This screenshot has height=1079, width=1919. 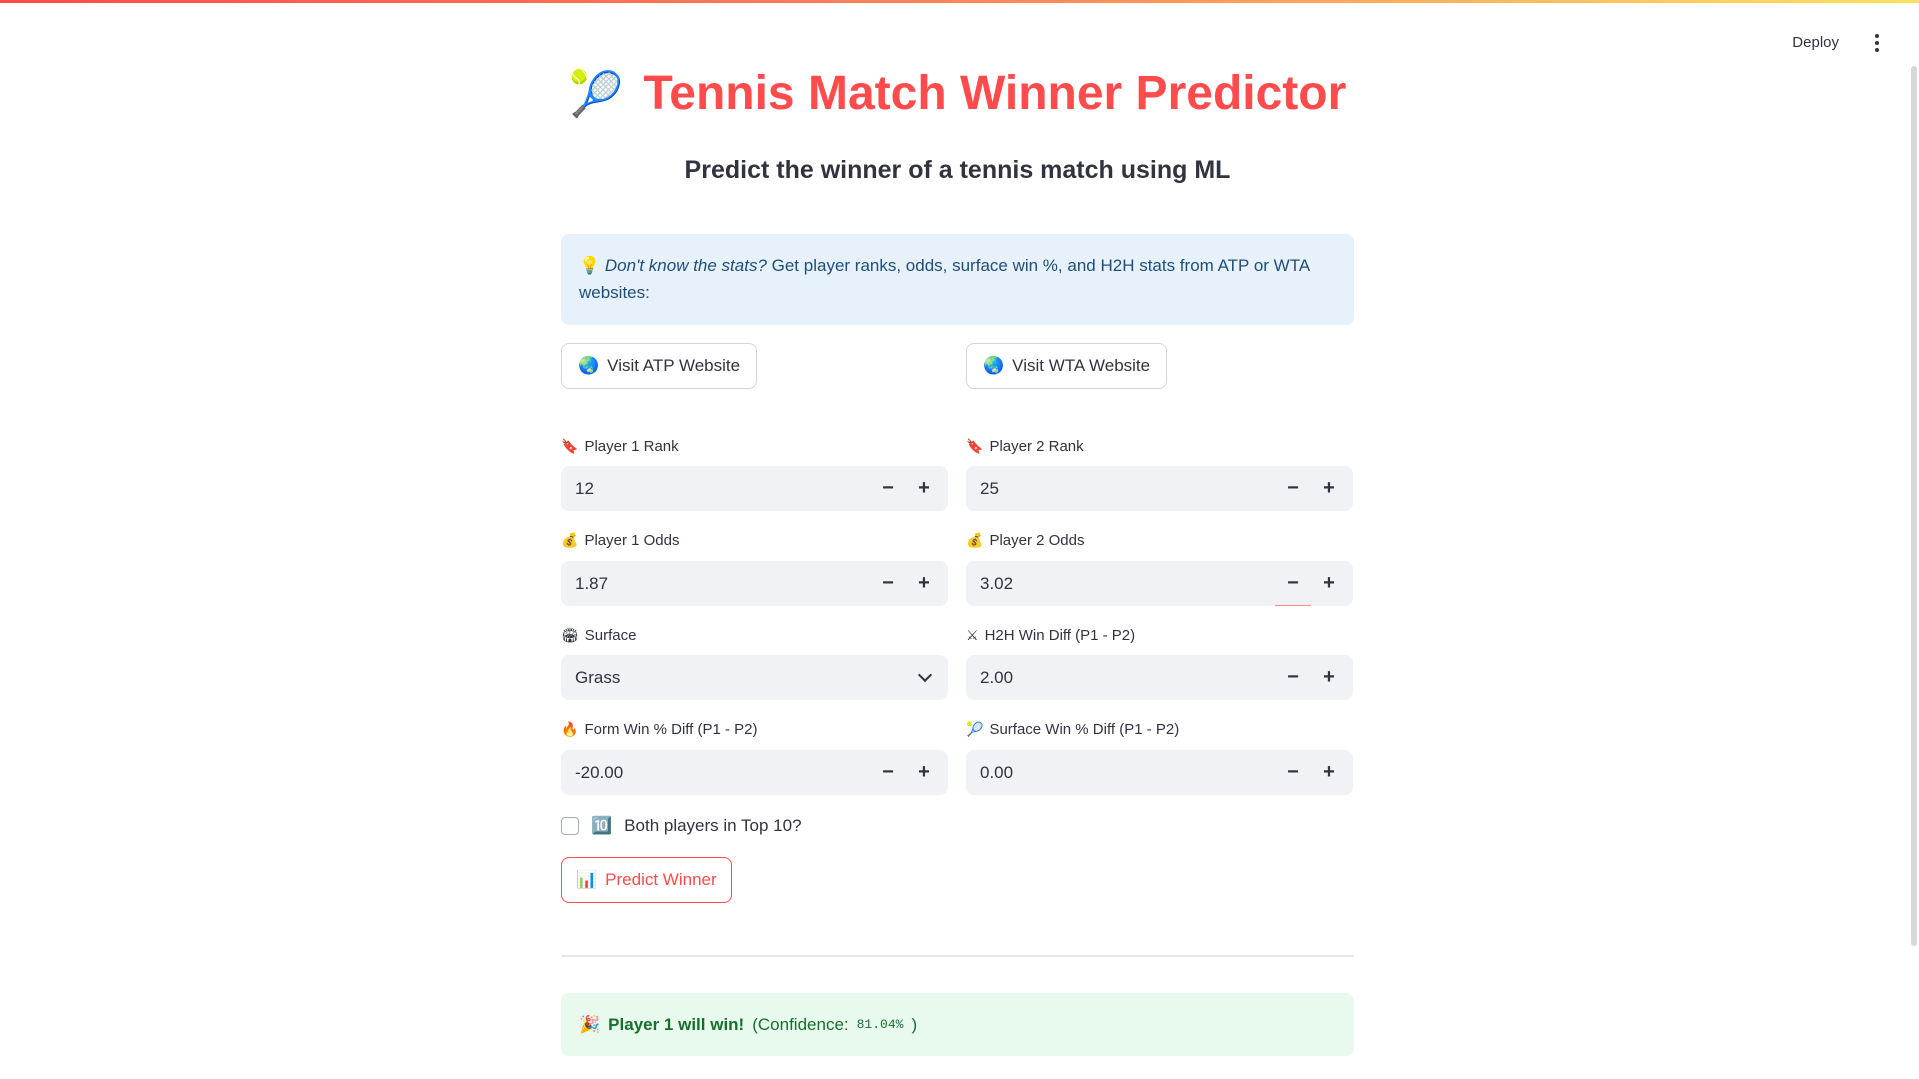 I want to click on visit-wta-label: Visit WTA Website, so click(x=1081, y=365).